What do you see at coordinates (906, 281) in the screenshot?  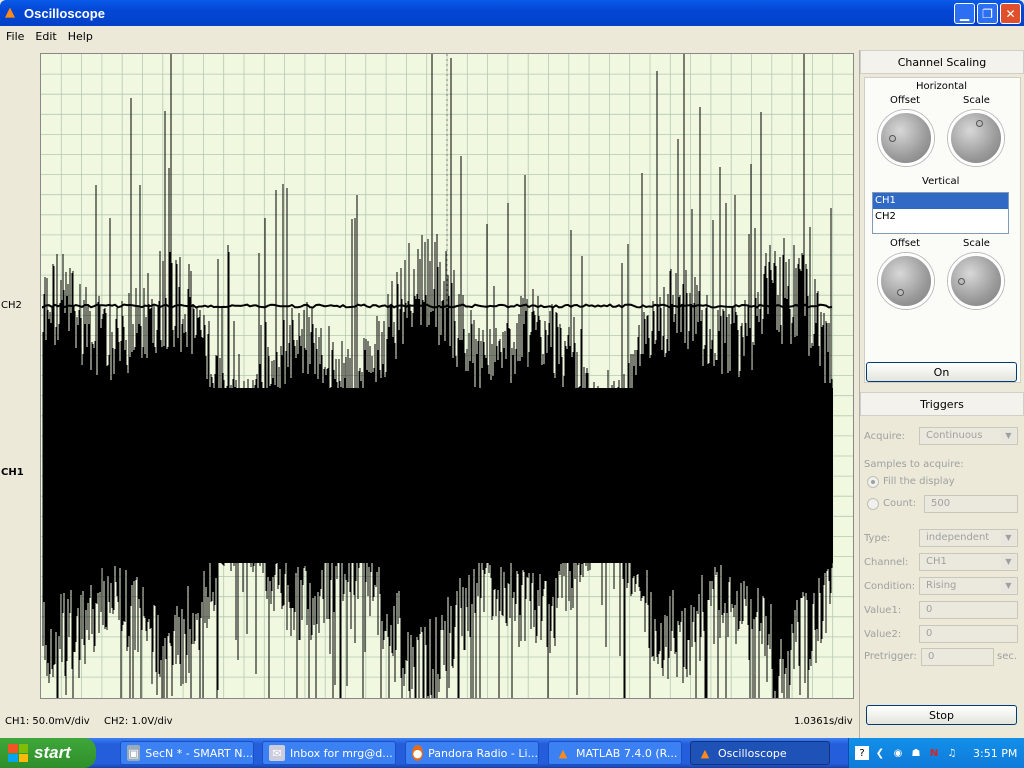 I see `v-offset-knob` at bounding box center [906, 281].